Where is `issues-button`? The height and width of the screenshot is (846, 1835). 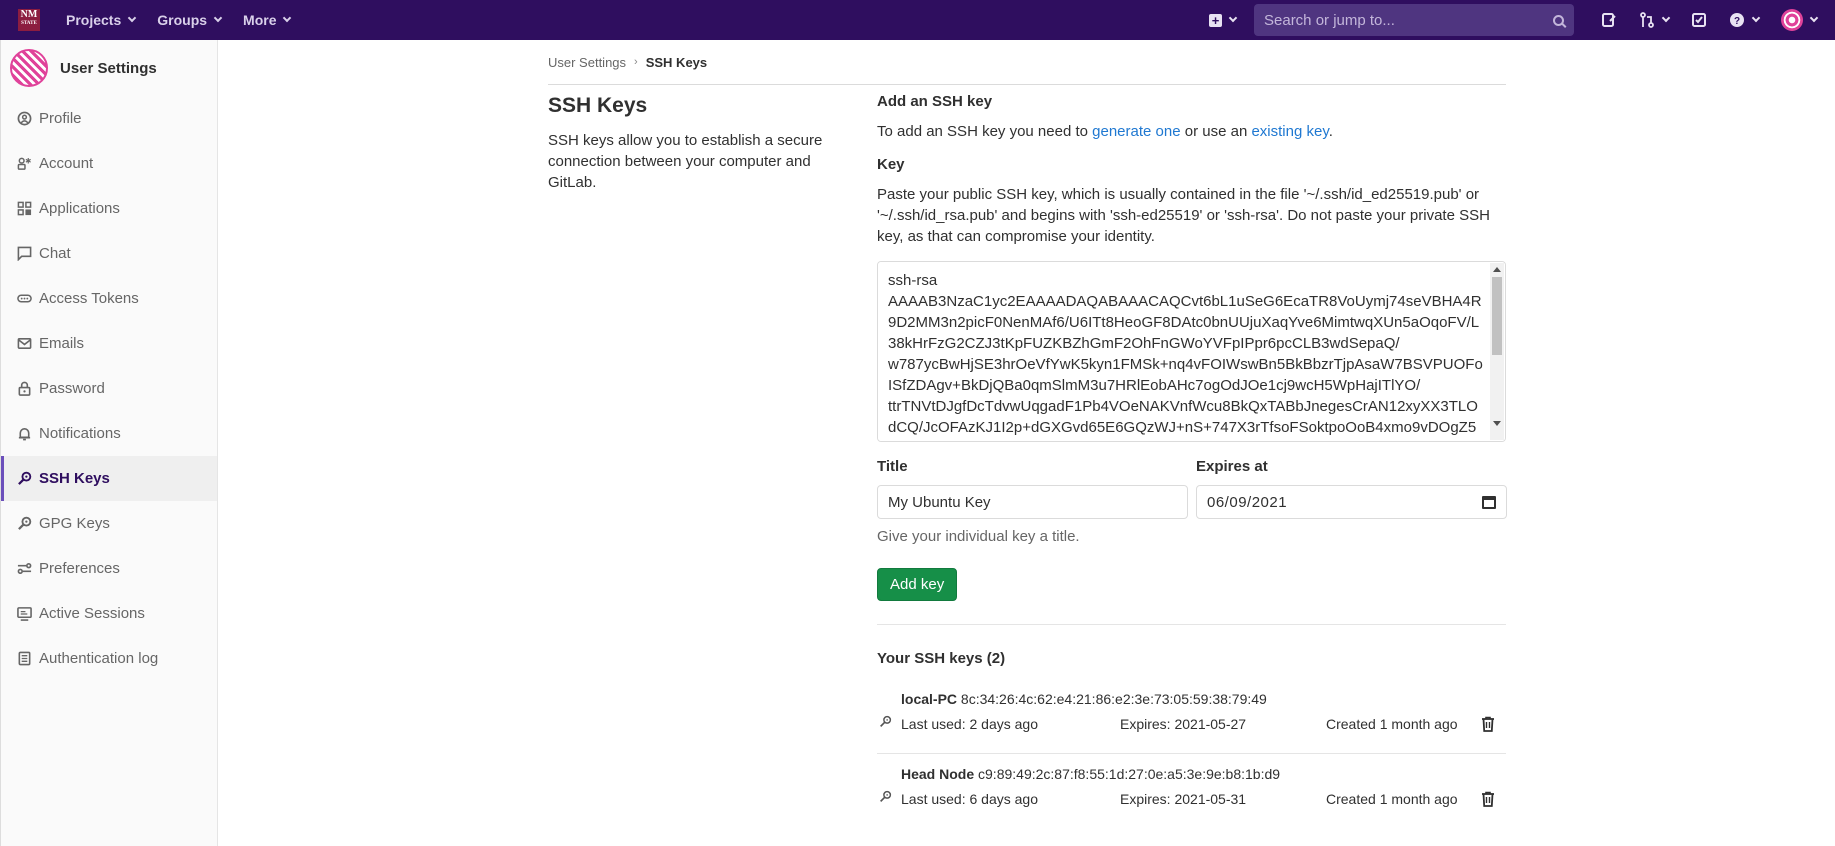
issues-button is located at coordinates (1609, 20).